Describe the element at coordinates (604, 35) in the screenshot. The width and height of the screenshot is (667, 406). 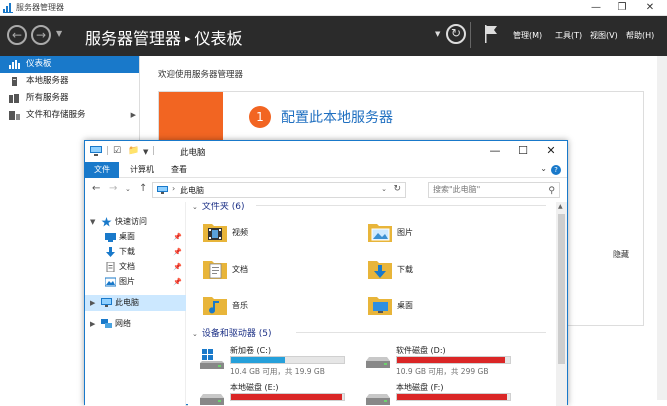
I see `menu-view: 视图(V)` at that location.